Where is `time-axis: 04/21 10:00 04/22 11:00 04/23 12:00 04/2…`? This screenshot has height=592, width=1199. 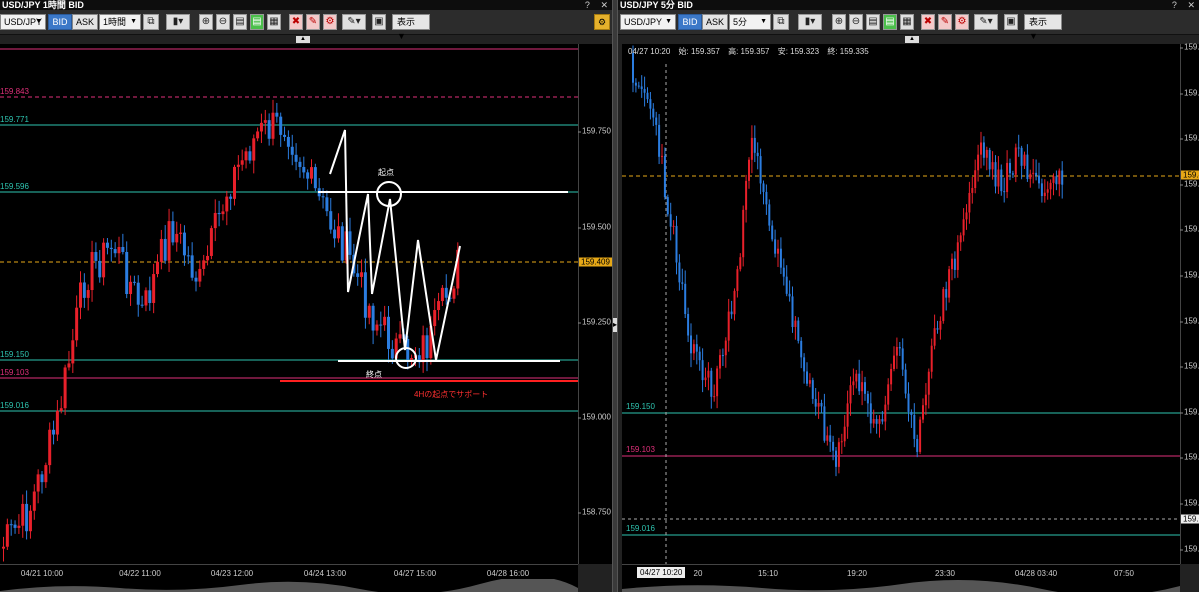 time-axis: 04/21 10:00 04/22 11:00 04/23 12:00 04/2… is located at coordinates (289, 578).